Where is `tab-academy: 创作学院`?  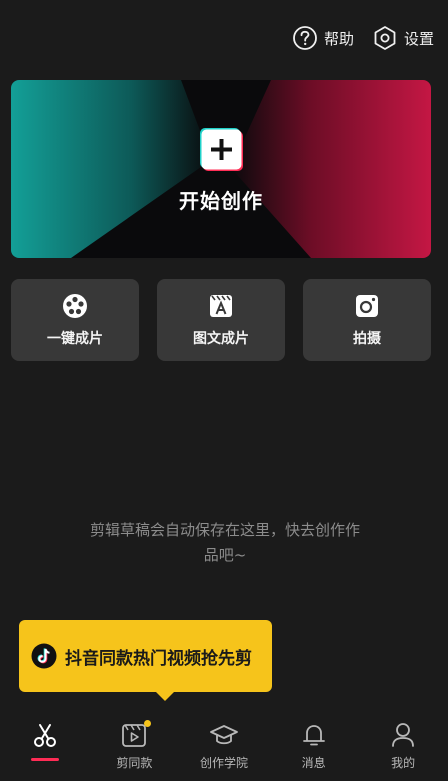 tab-academy: 创作学院 is located at coordinates (224, 745).